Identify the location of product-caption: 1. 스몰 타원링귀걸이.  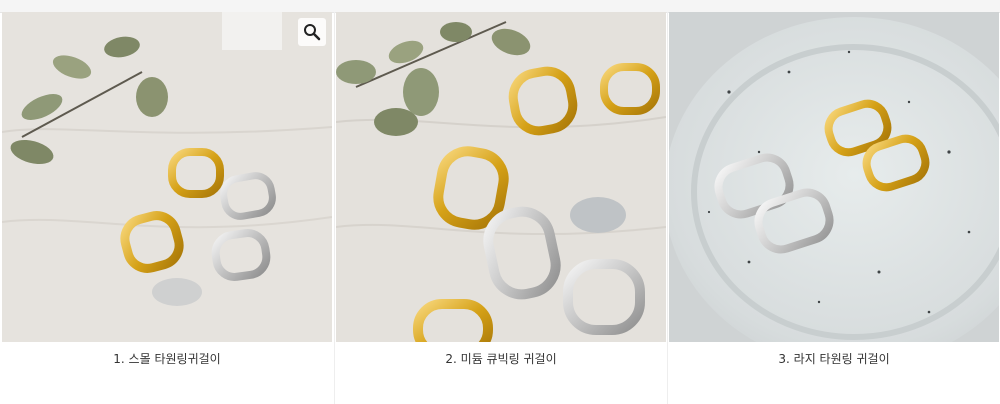
(167, 358).